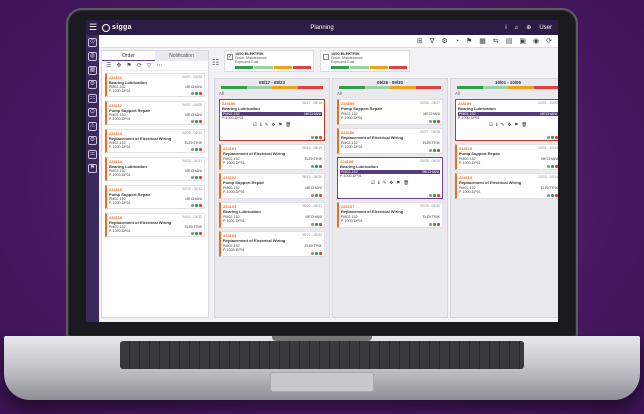  Describe the element at coordinates (528, 27) in the screenshot. I see `header-icon: ⊕` at that location.